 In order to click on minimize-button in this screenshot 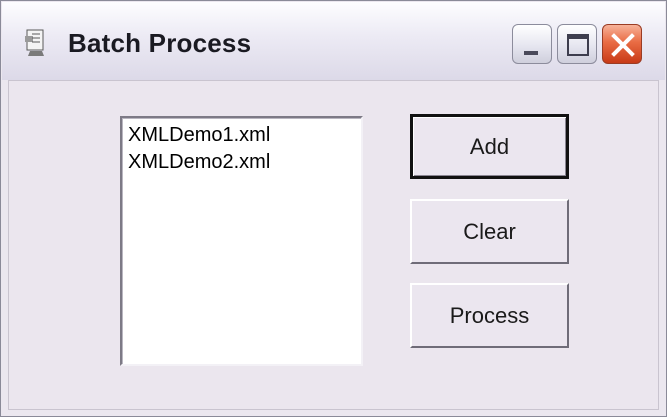, I will do `click(532, 44)`.